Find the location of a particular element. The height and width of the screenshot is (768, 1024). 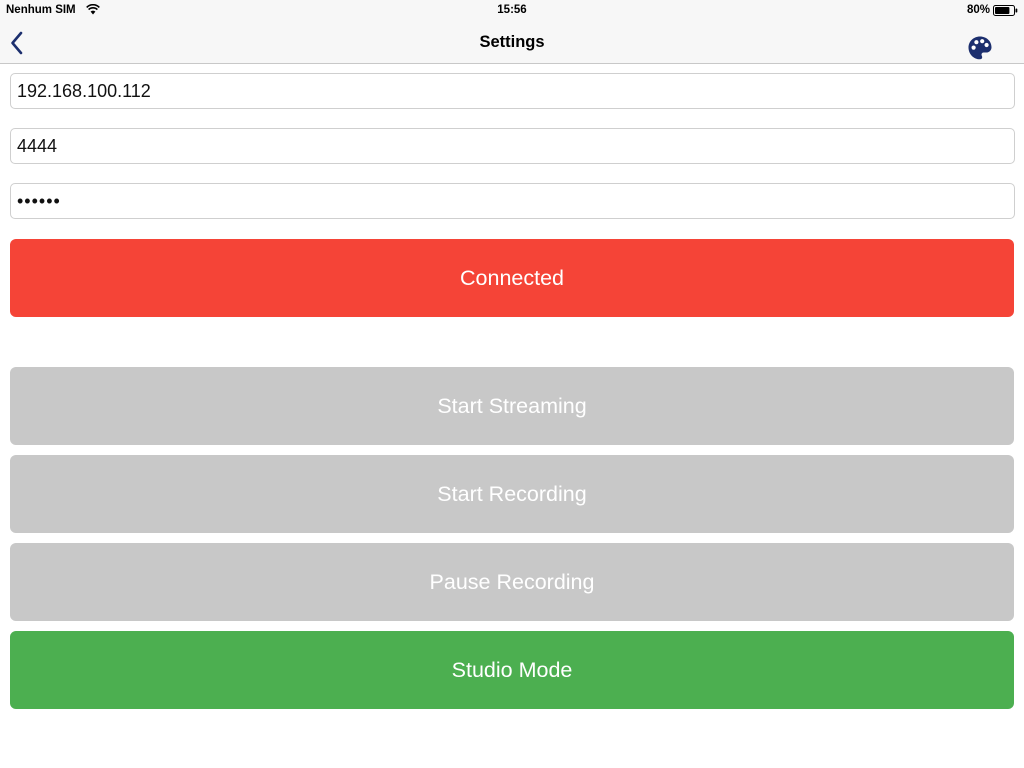

navigation-bar: Settings is located at coordinates (512, 43).